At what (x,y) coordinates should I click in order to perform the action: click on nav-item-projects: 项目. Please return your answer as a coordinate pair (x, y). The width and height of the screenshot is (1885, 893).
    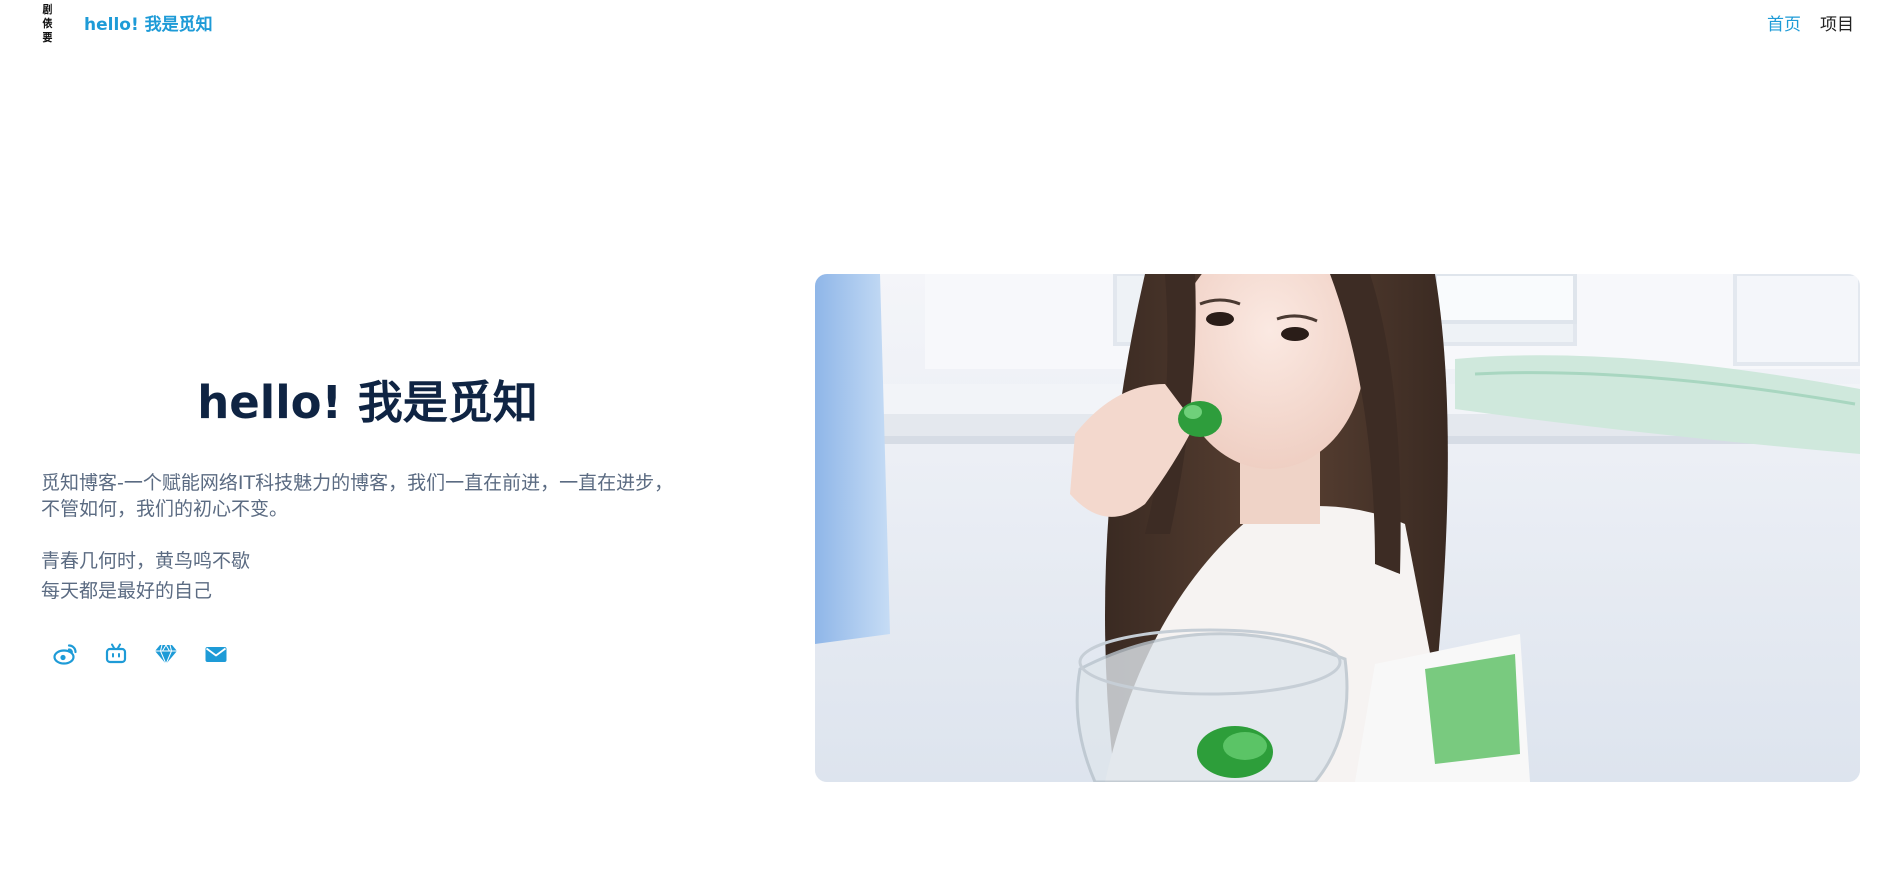
    Looking at the image, I should click on (1837, 25).